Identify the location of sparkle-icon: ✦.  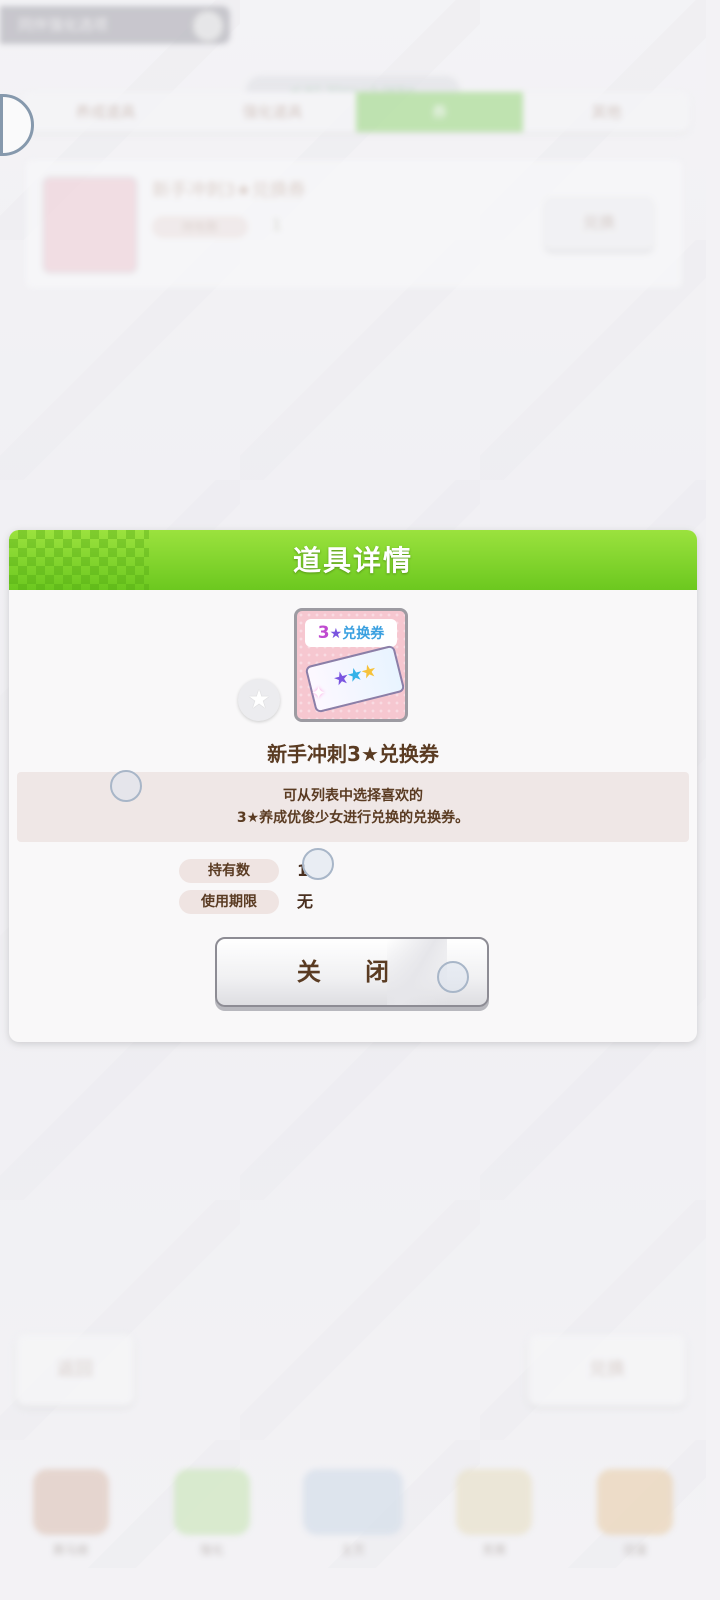
(319, 693).